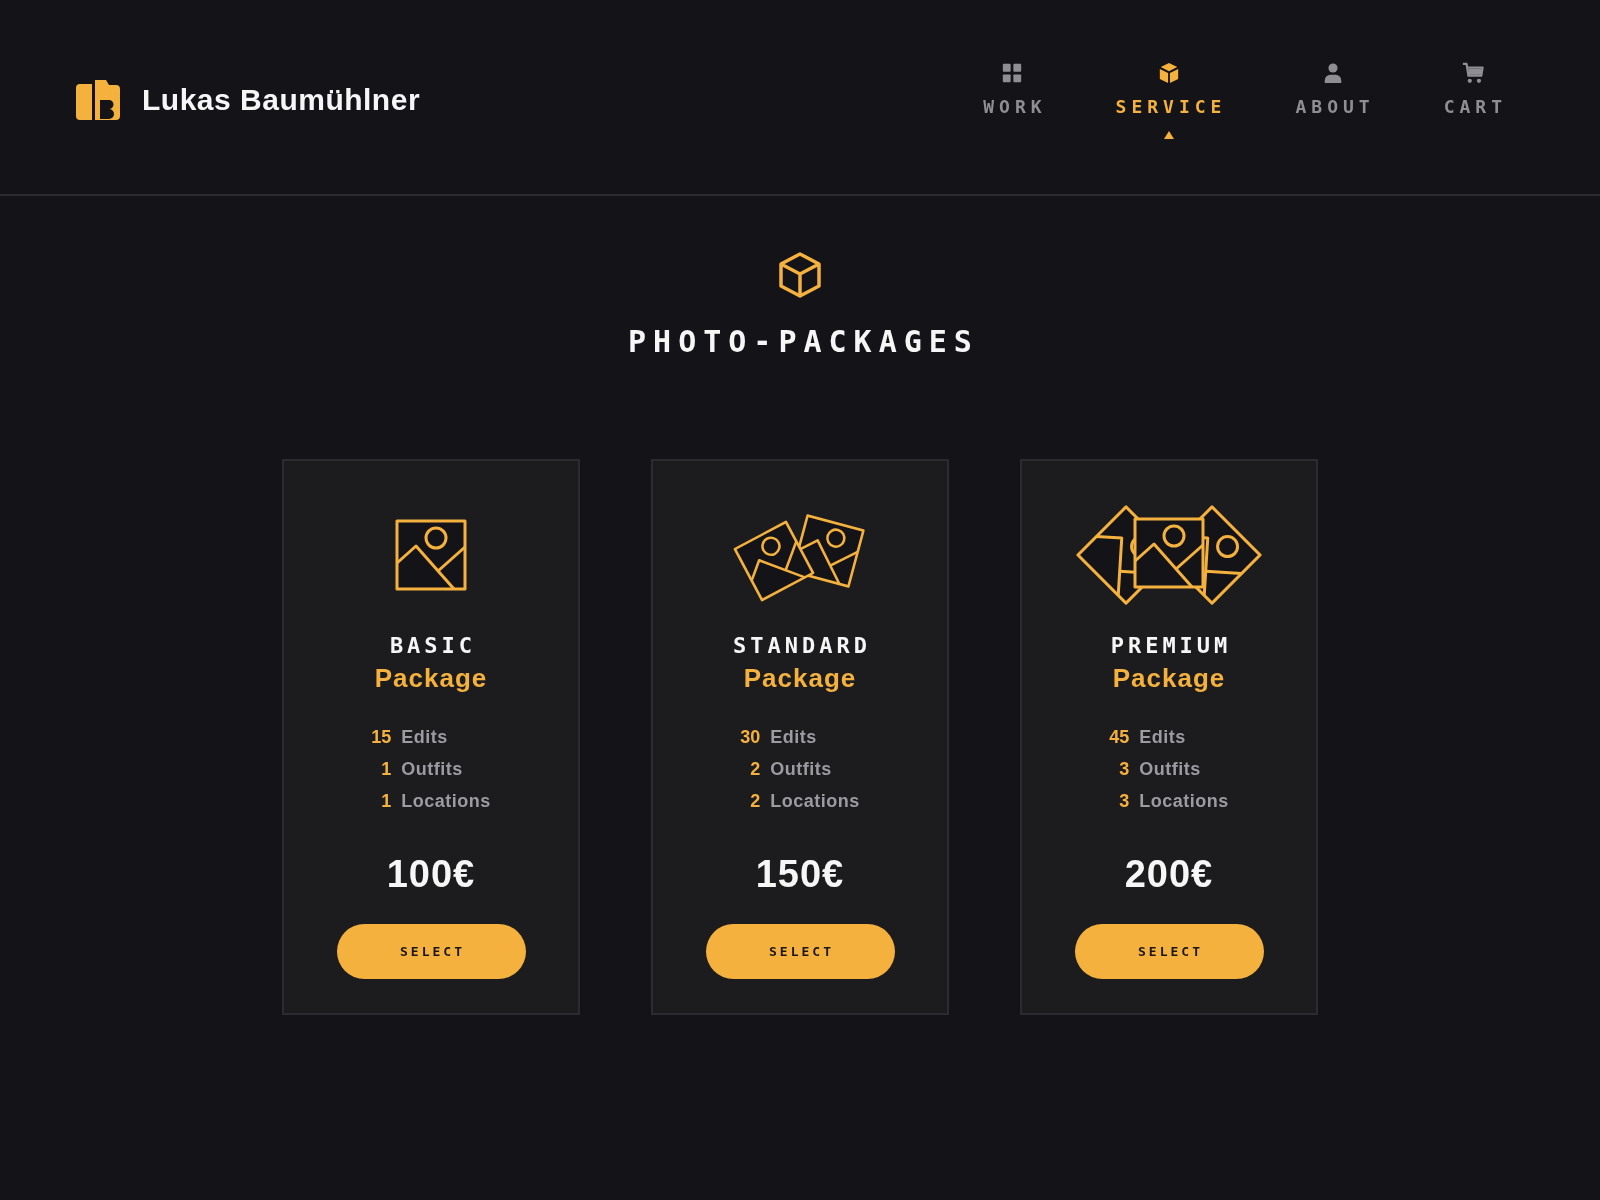 The height and width of the screenshot is (1200, 1600). Describe the element at coordinates (98, 100) in the screenshot. I see `logo-icon` at that location.